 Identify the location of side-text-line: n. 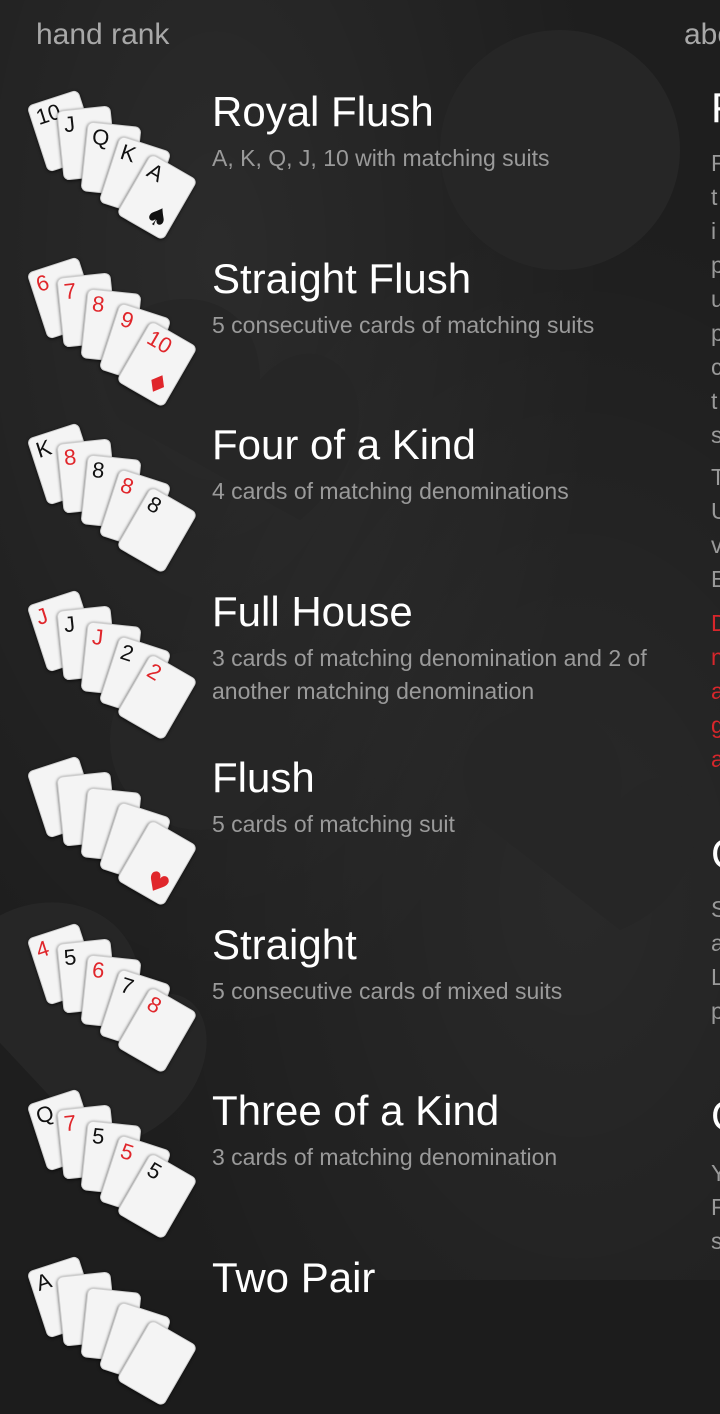
(715, 657).